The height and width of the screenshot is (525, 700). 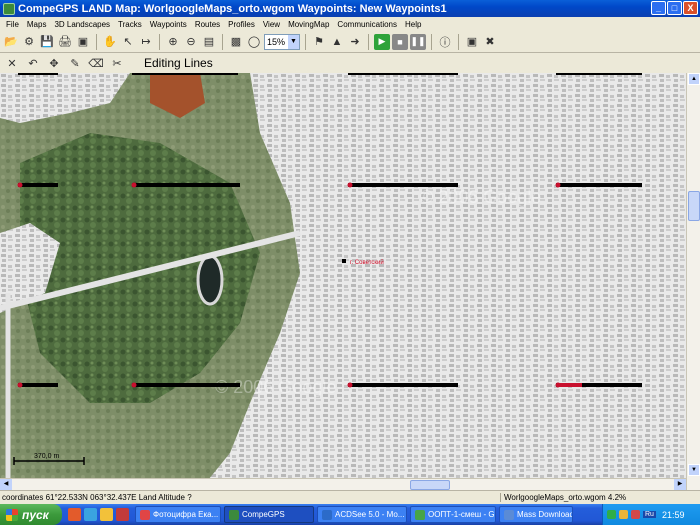 What do you see at coordinates (33, 63) in the screenshot?
I see `undo-icon: ↶` at bounding box center [33, 63].